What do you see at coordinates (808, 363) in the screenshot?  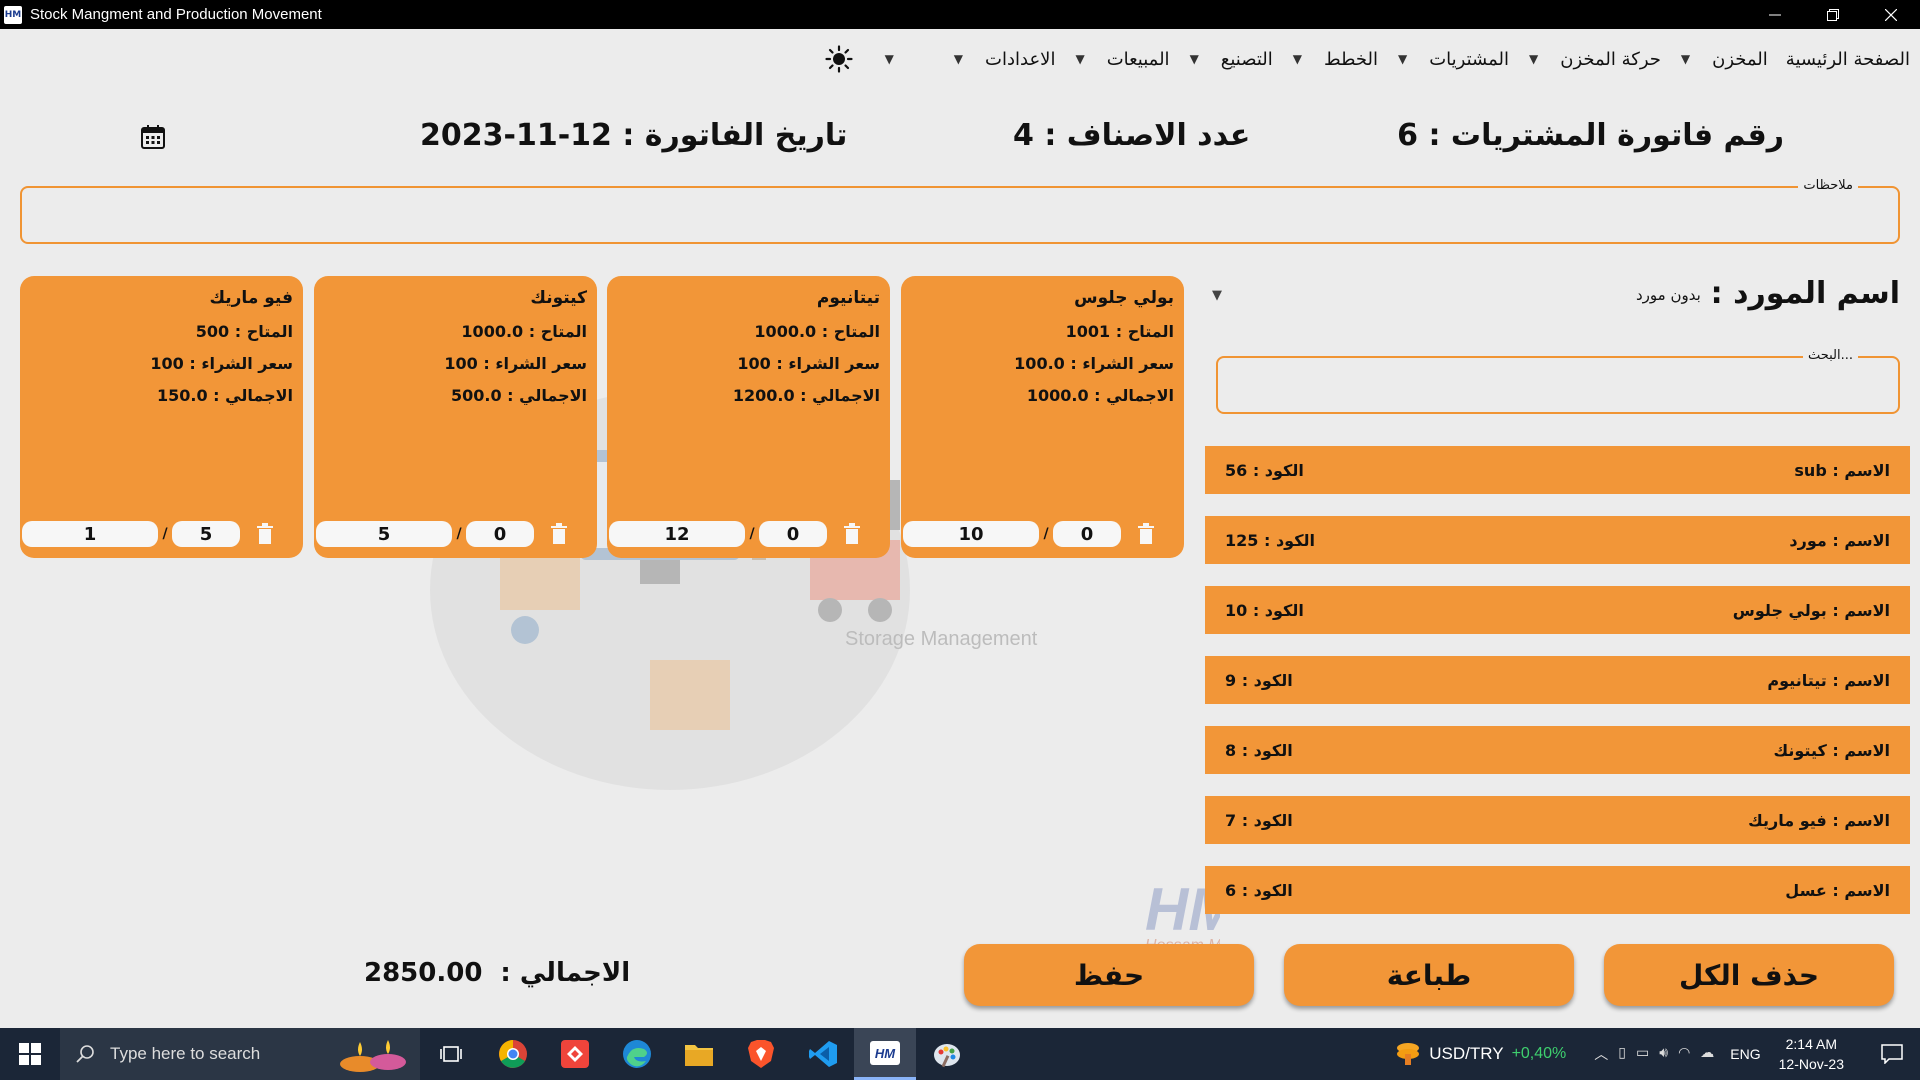 I see `card-price: سعر الشراء : 100` at bounding box center [808, 363].